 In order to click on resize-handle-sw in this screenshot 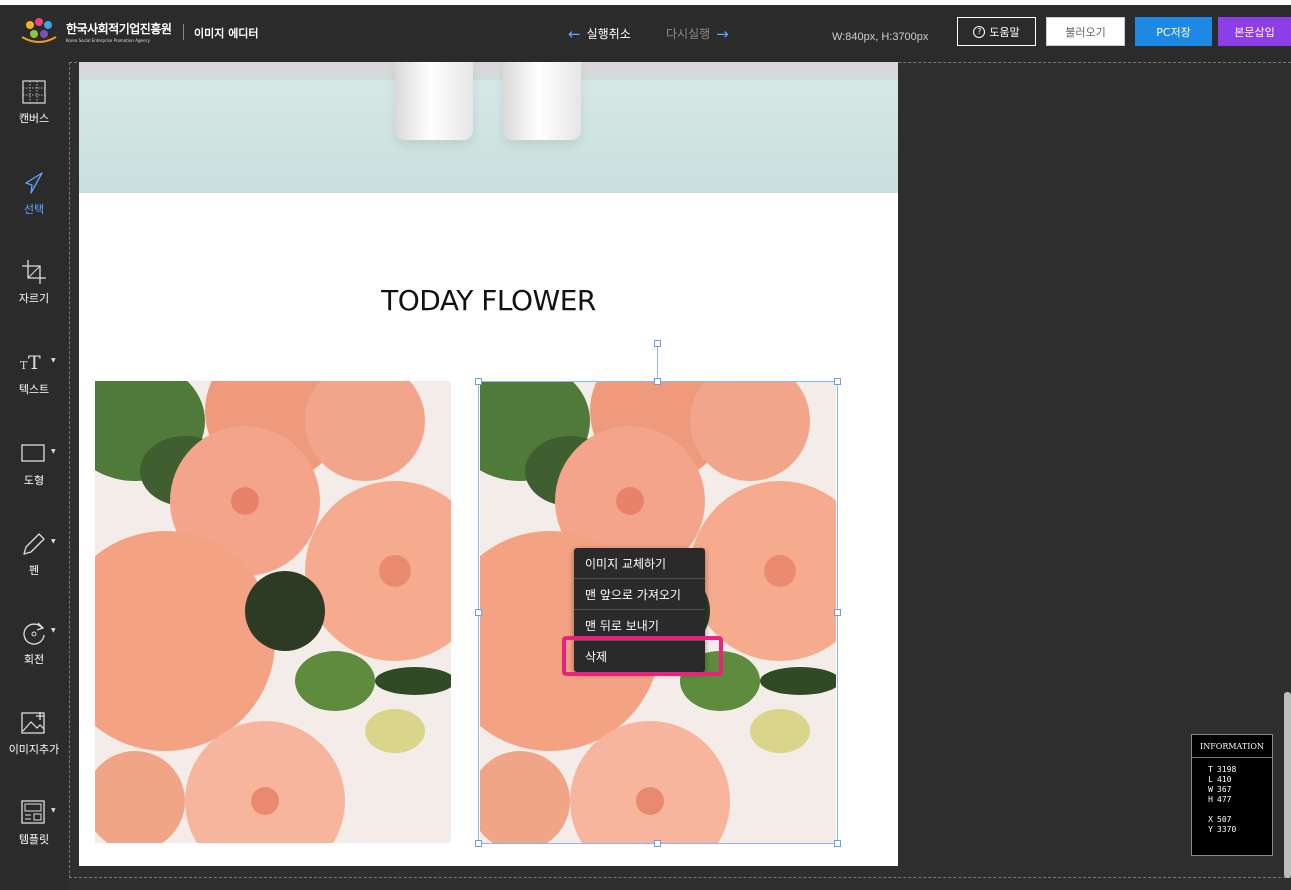, I will do `click(478, 843)`.